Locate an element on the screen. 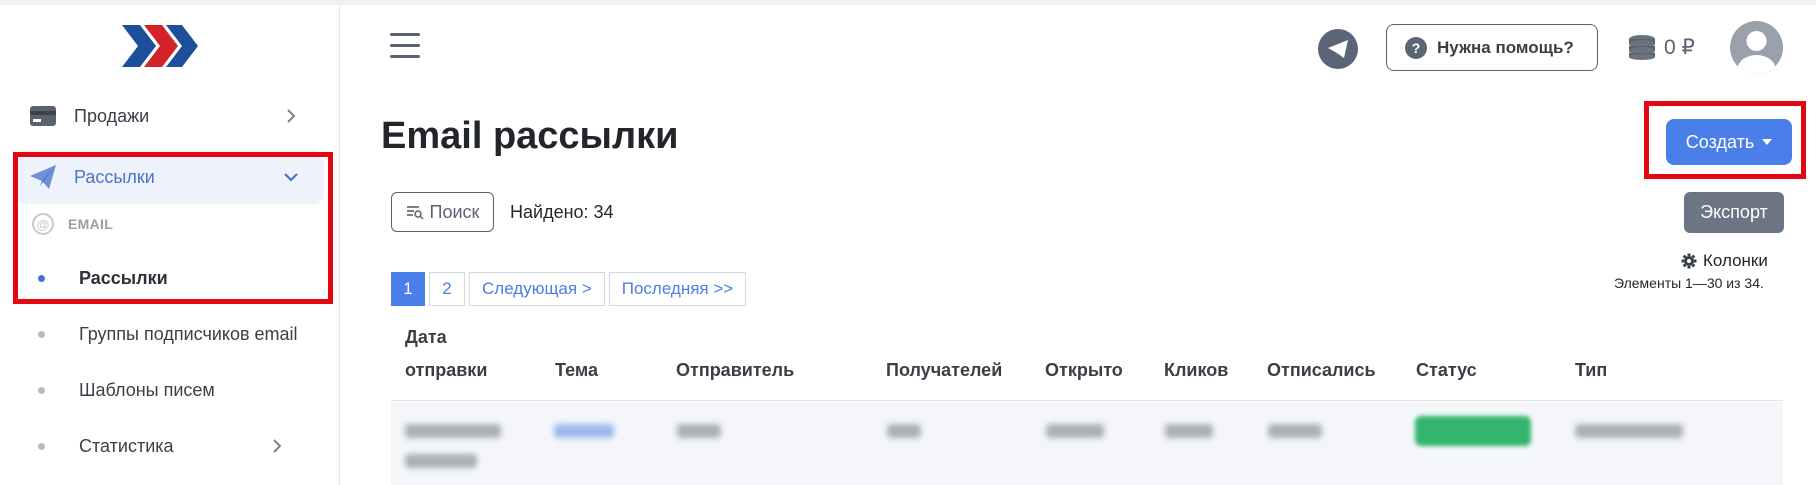 The height and width of the screenshot is (485, 1816). last-page-link: Последняя >> is located at coordinates (677, 289).